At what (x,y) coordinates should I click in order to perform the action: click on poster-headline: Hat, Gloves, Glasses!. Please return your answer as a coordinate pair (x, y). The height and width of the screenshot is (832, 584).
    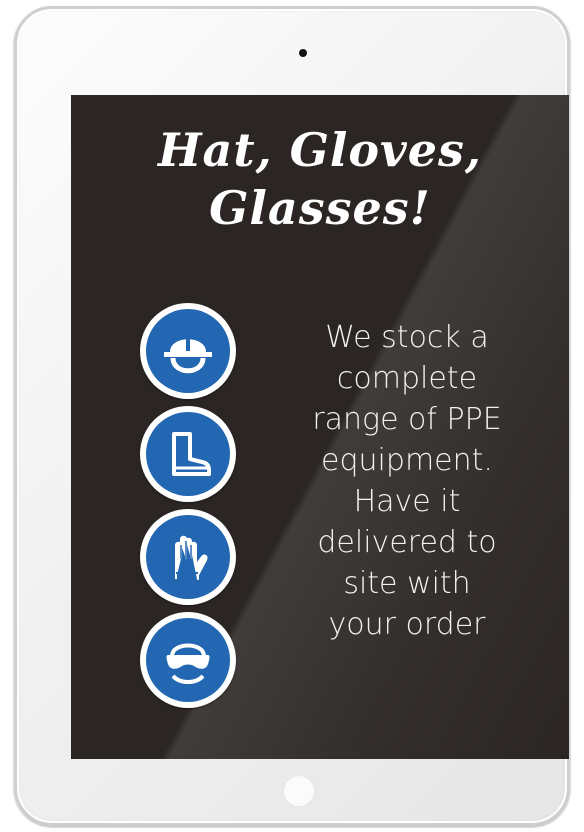
    Looking at the image, I should click on (320, 179).